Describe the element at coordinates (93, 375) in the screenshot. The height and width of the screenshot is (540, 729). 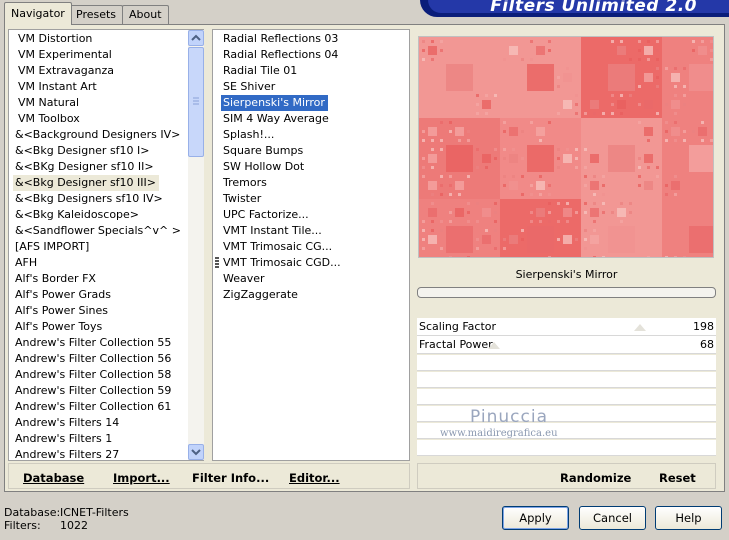
I see `category-item: Andrew's Filter Collection 58` at that location.